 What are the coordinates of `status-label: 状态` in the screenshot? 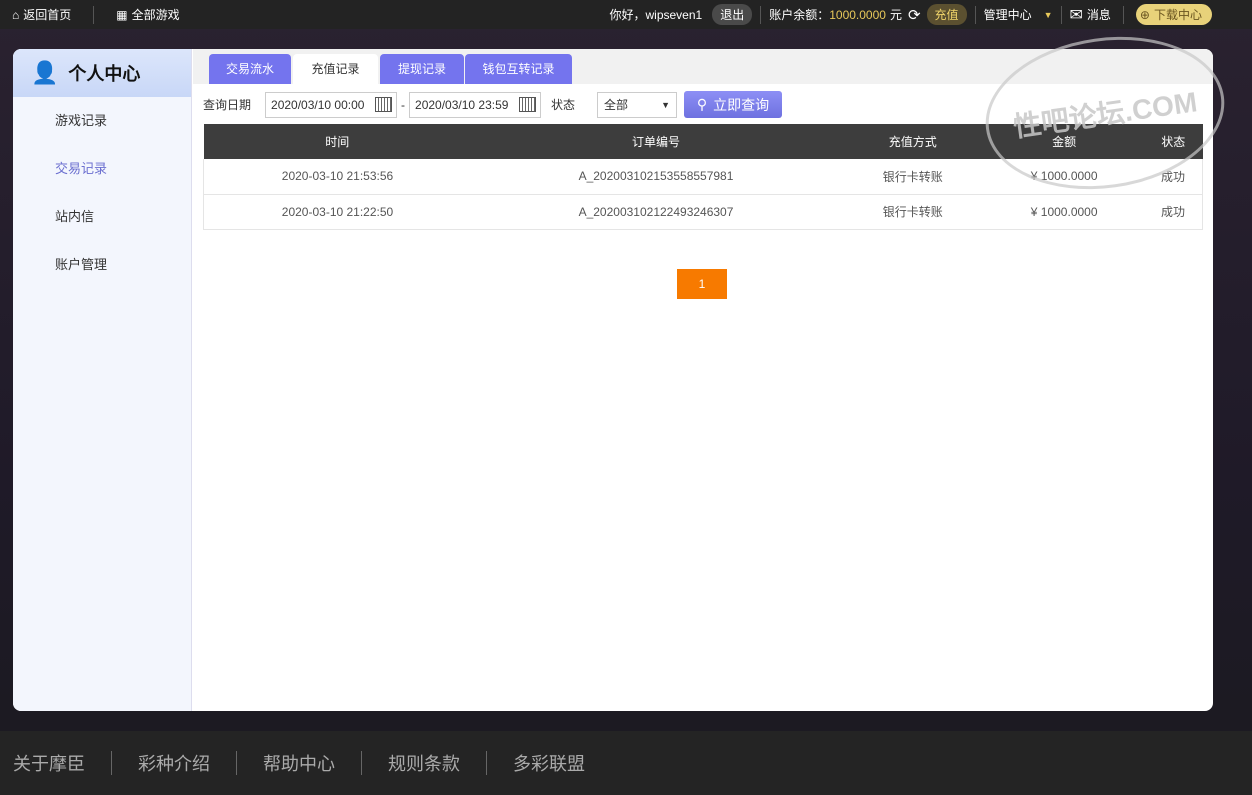 It's located at (563, 105).